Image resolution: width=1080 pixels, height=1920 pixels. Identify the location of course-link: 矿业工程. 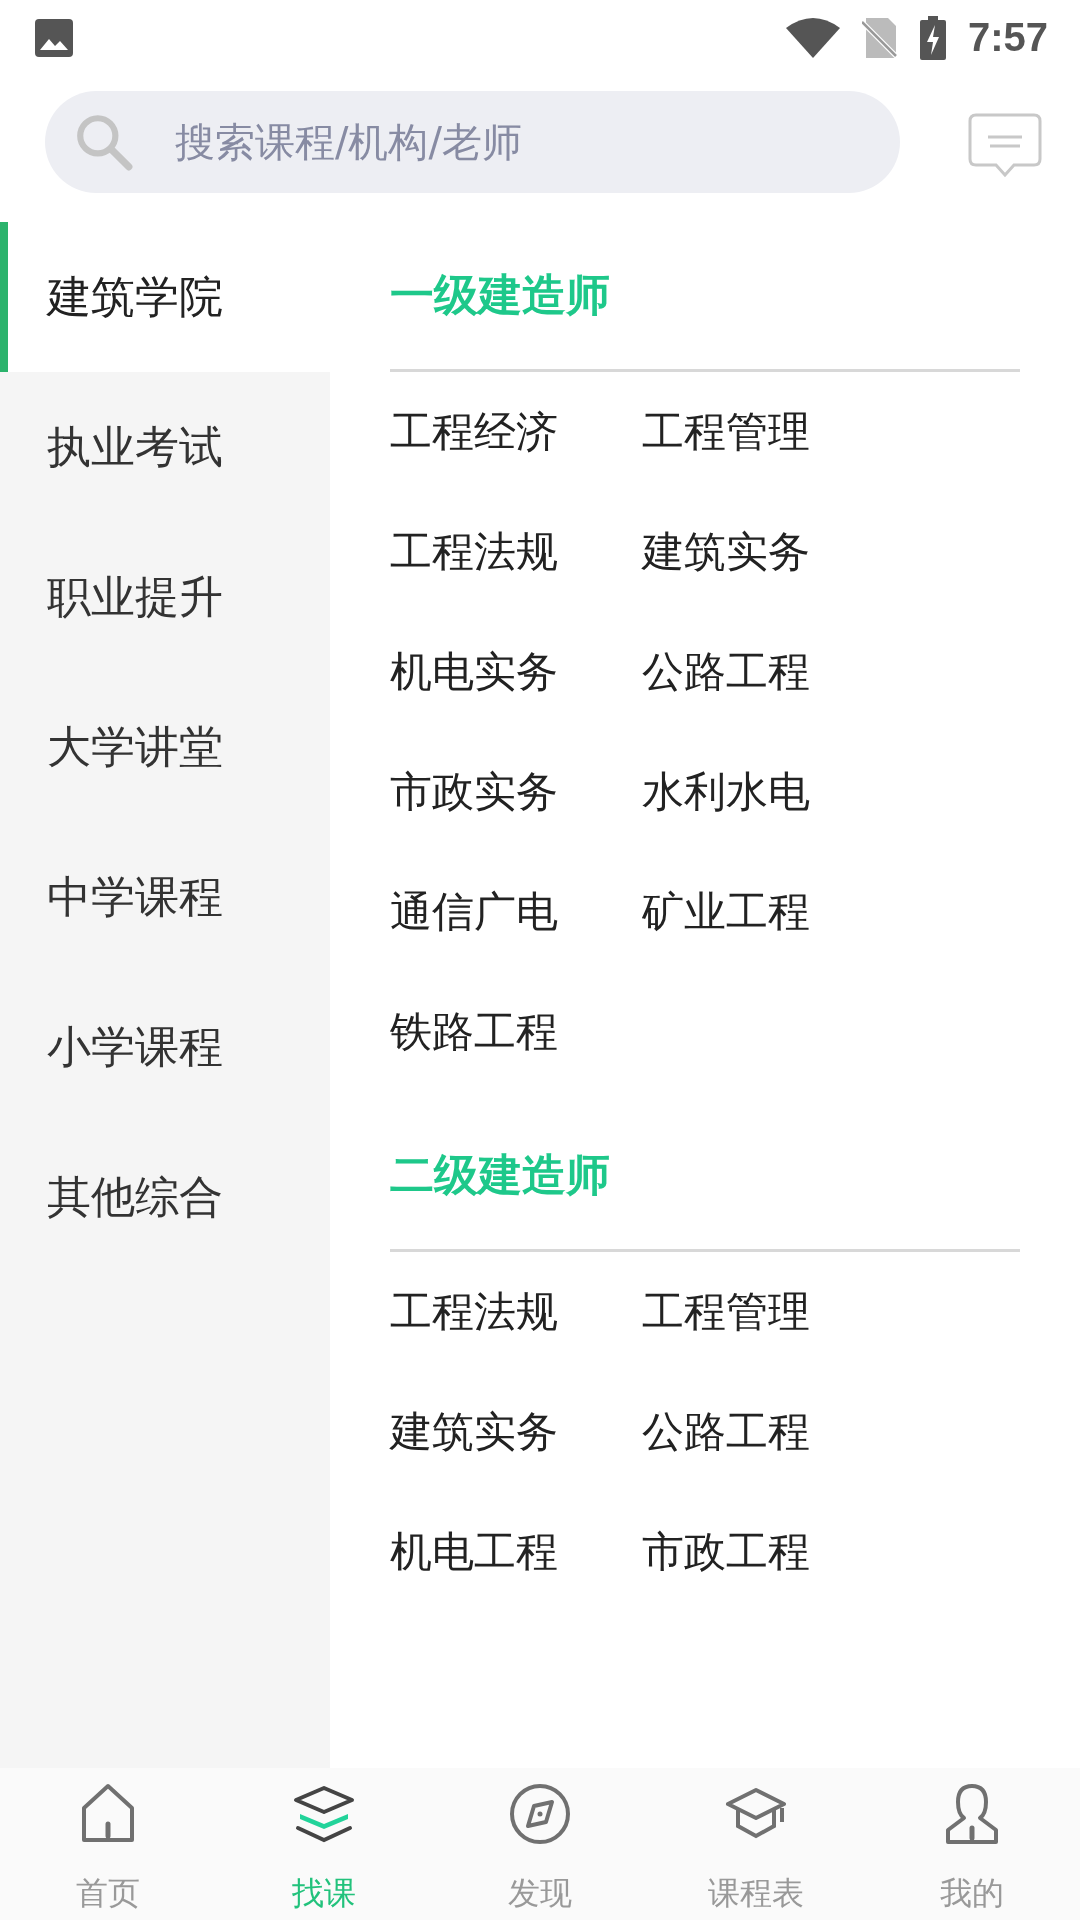
(768, 912).